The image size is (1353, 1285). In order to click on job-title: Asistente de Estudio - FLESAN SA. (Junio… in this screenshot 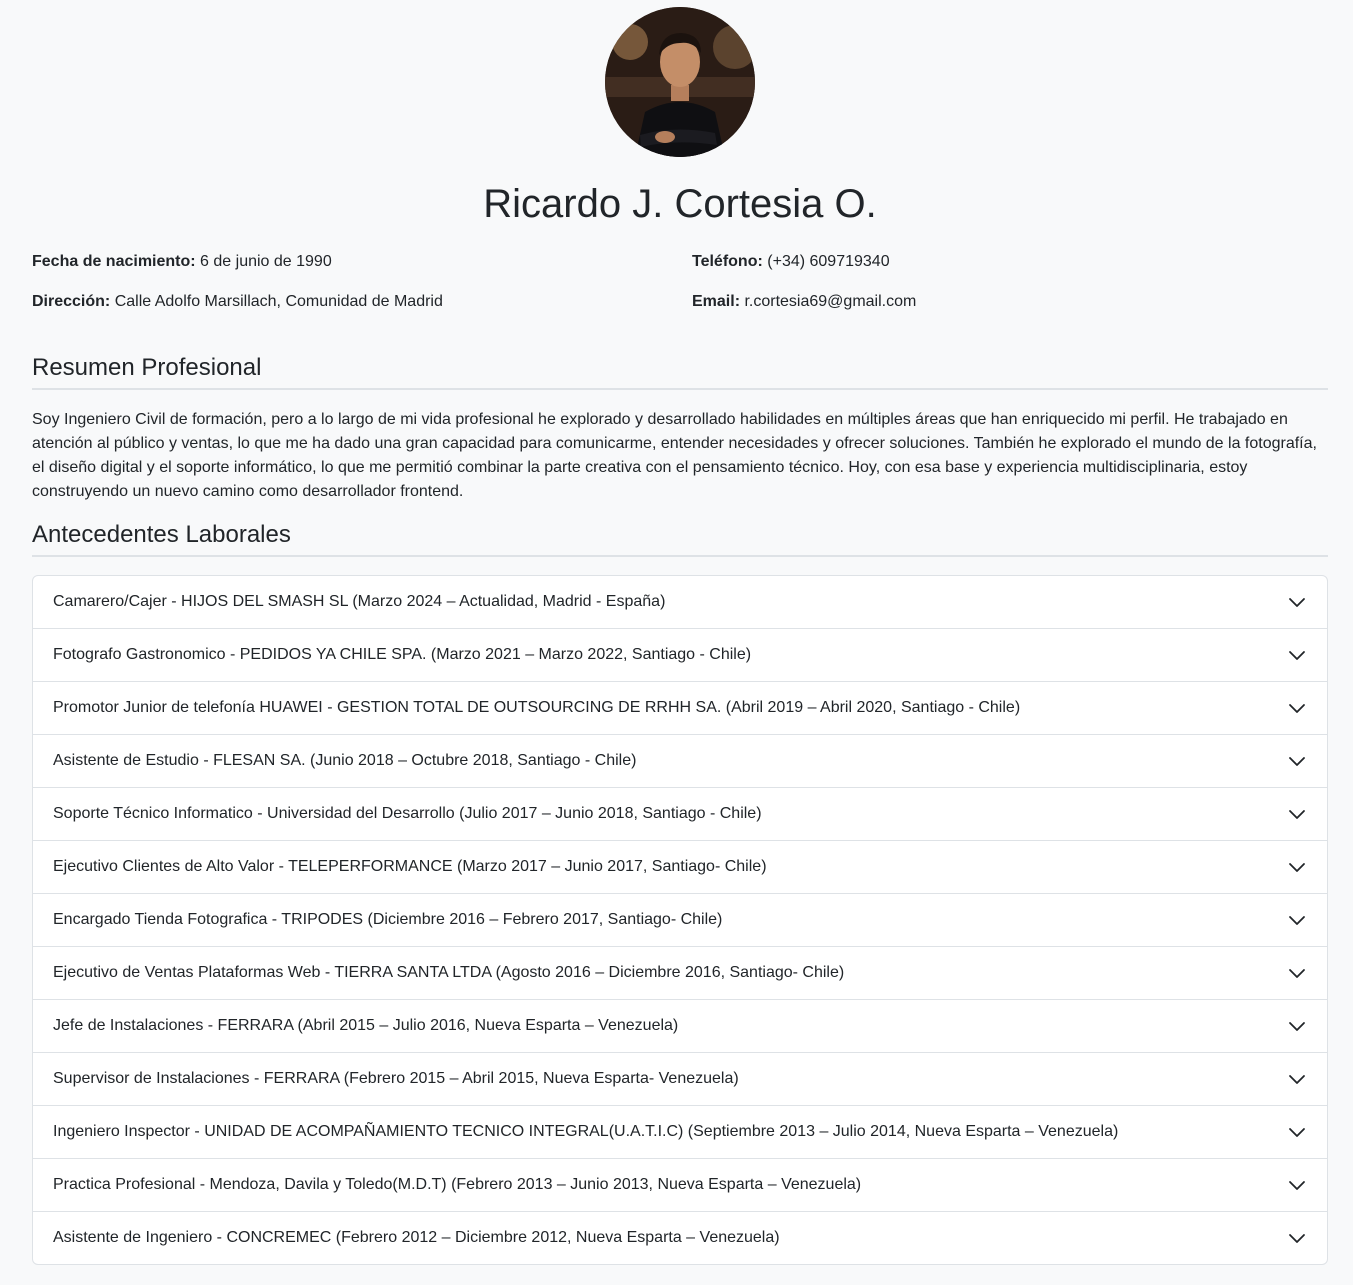, I will do `click(345, 760)`.